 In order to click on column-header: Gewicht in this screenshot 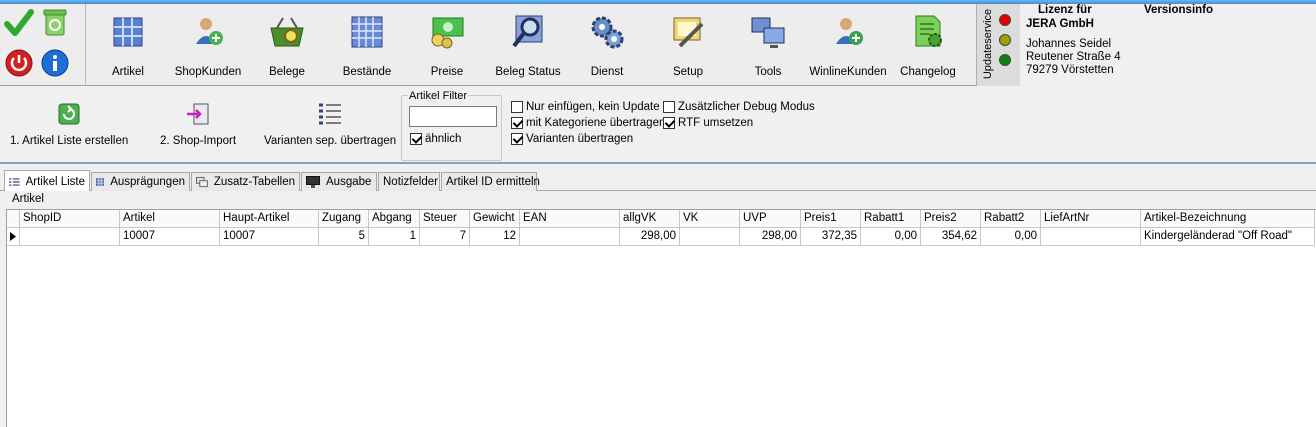, I will do `click(495, 219)`.